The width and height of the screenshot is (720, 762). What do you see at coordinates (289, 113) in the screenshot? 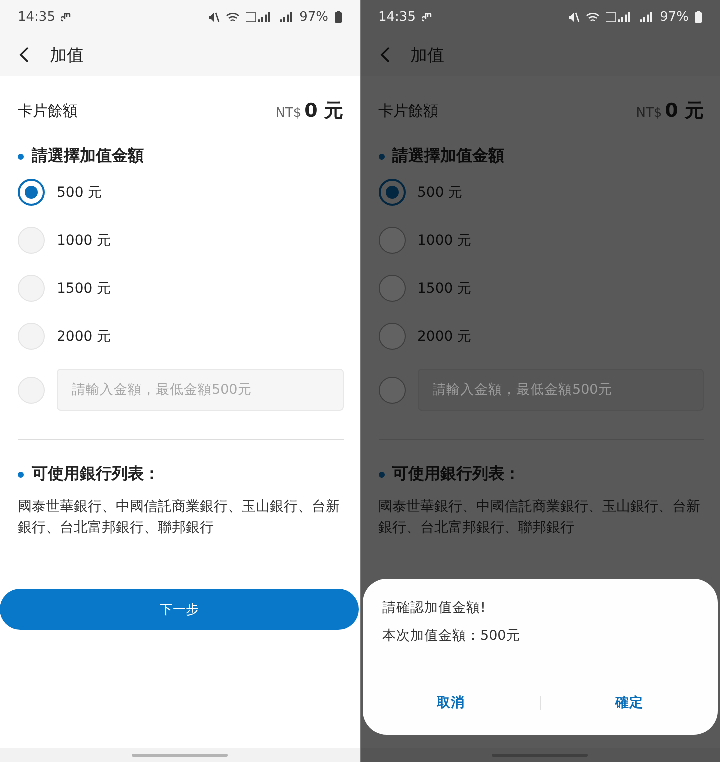
I see `currency-label: NT$` at bounding box center [289, 113].